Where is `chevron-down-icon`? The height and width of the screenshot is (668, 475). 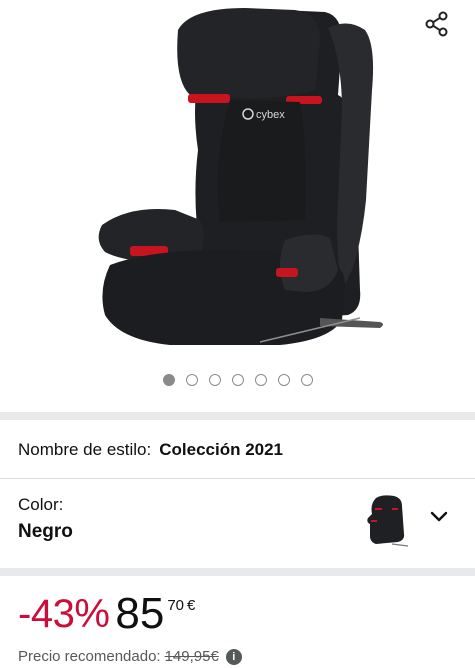
chevron-down-icon is located at coordinates (439, 516).